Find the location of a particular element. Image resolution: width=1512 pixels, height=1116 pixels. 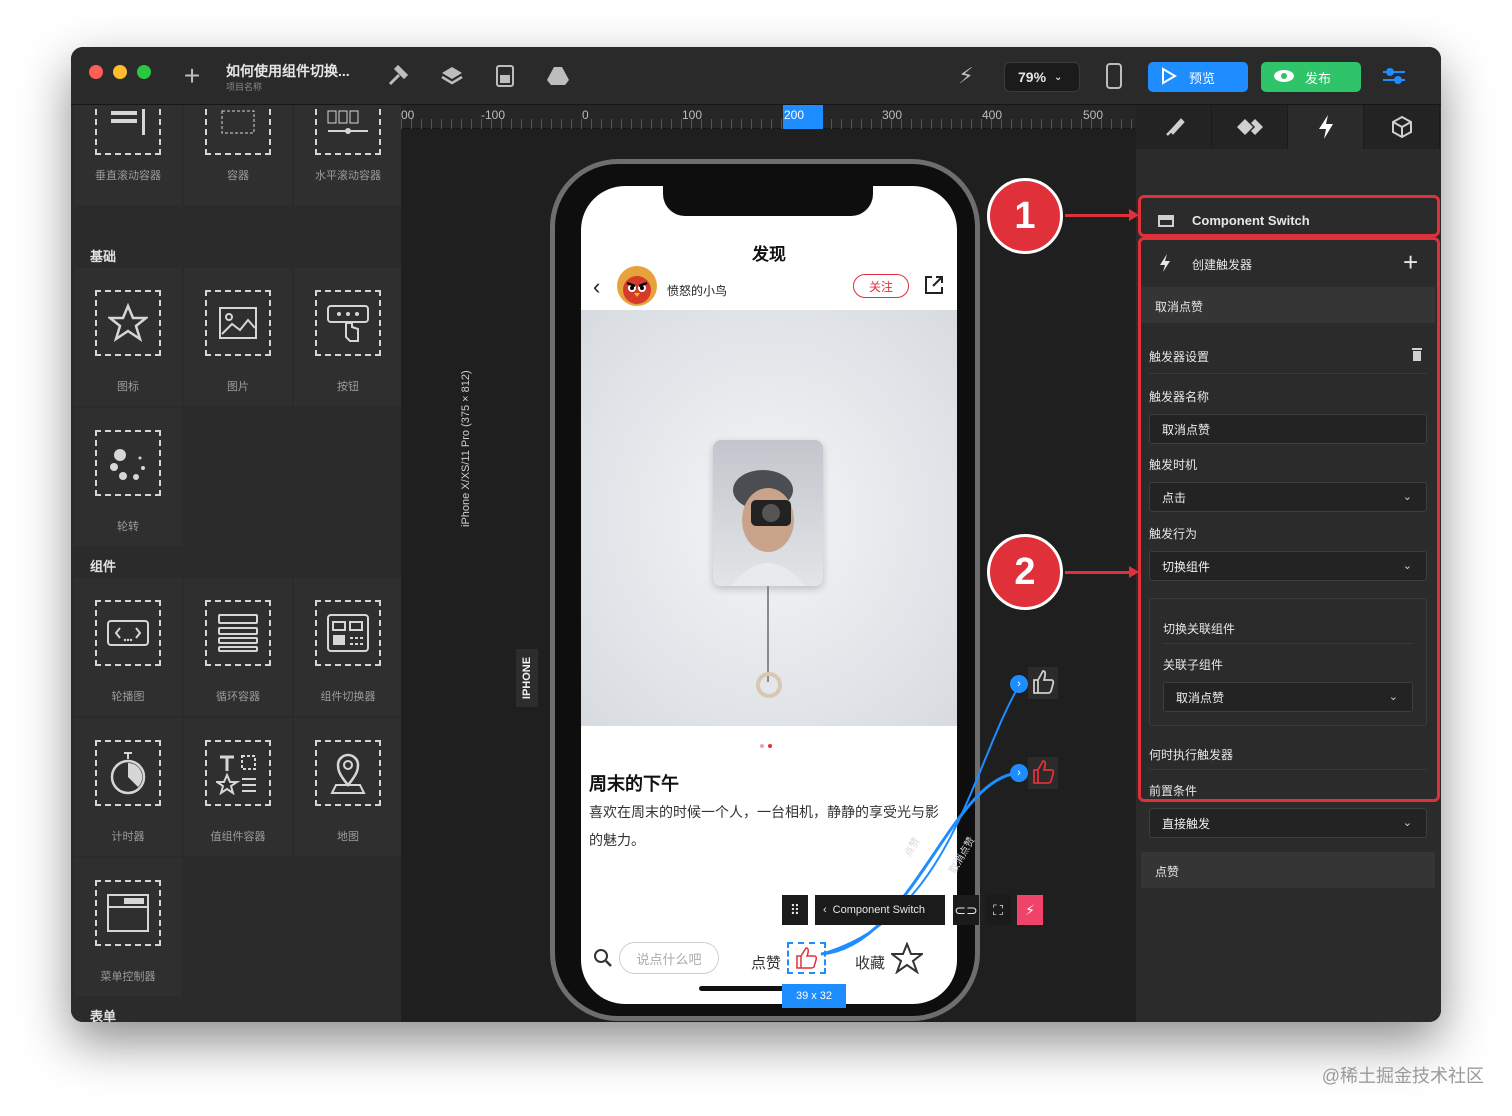

component-label: 循环容器 is located at coordinates (238, 697).